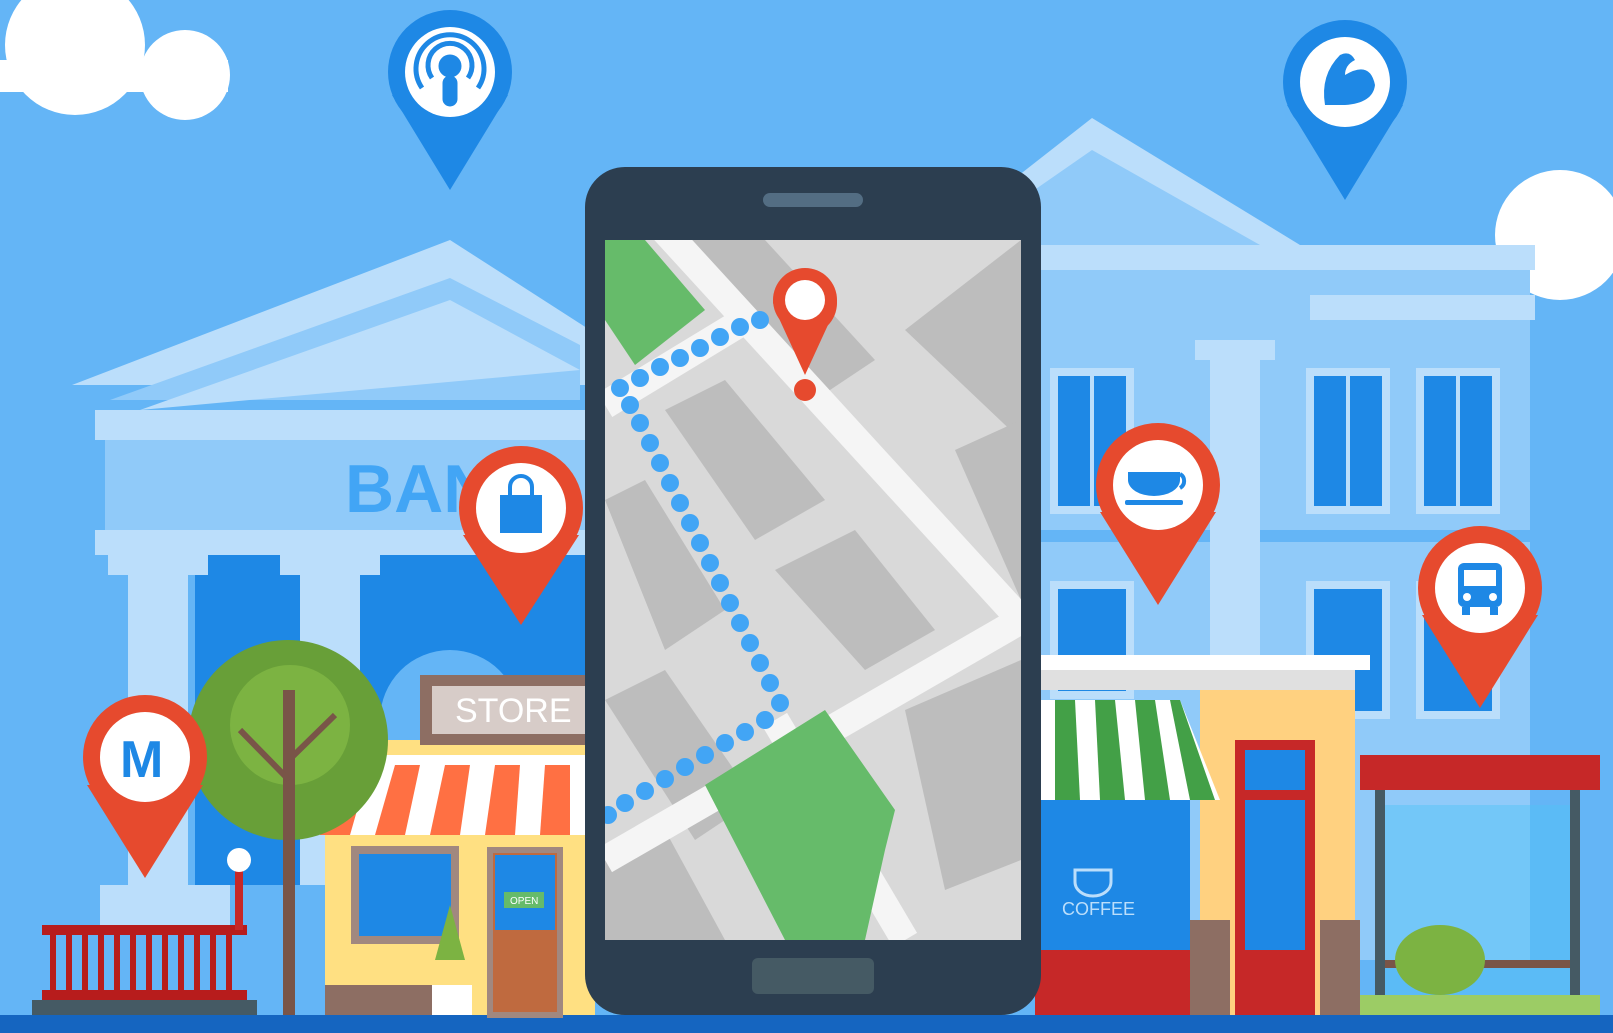 The height and width of the screenshot is (1033, 1613). I want to click on phone-home-button, so click(813, 976).